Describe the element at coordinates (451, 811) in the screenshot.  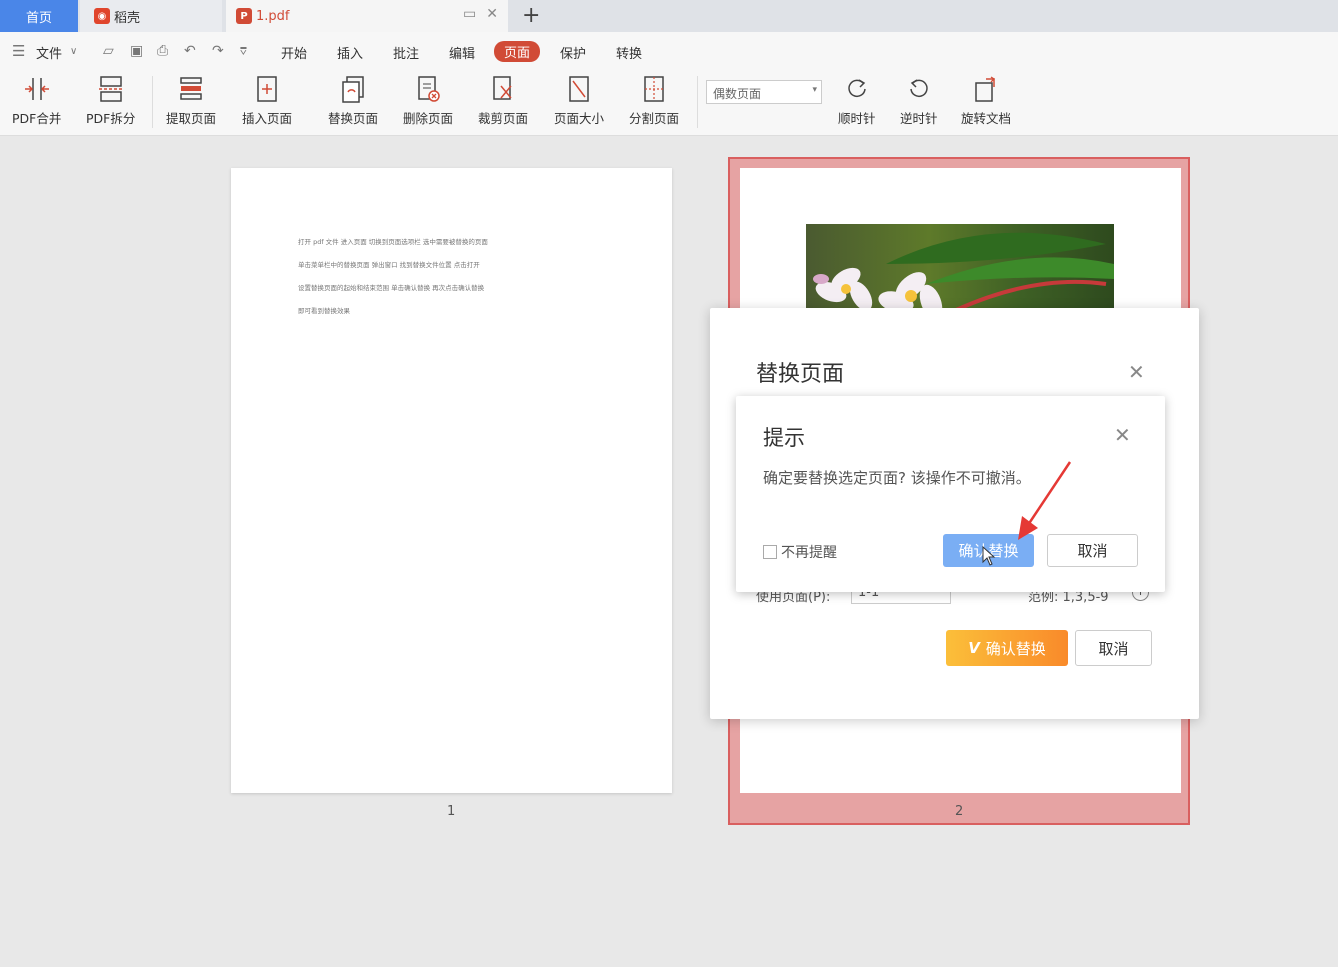
I see `page-number-1: 1` at that location.